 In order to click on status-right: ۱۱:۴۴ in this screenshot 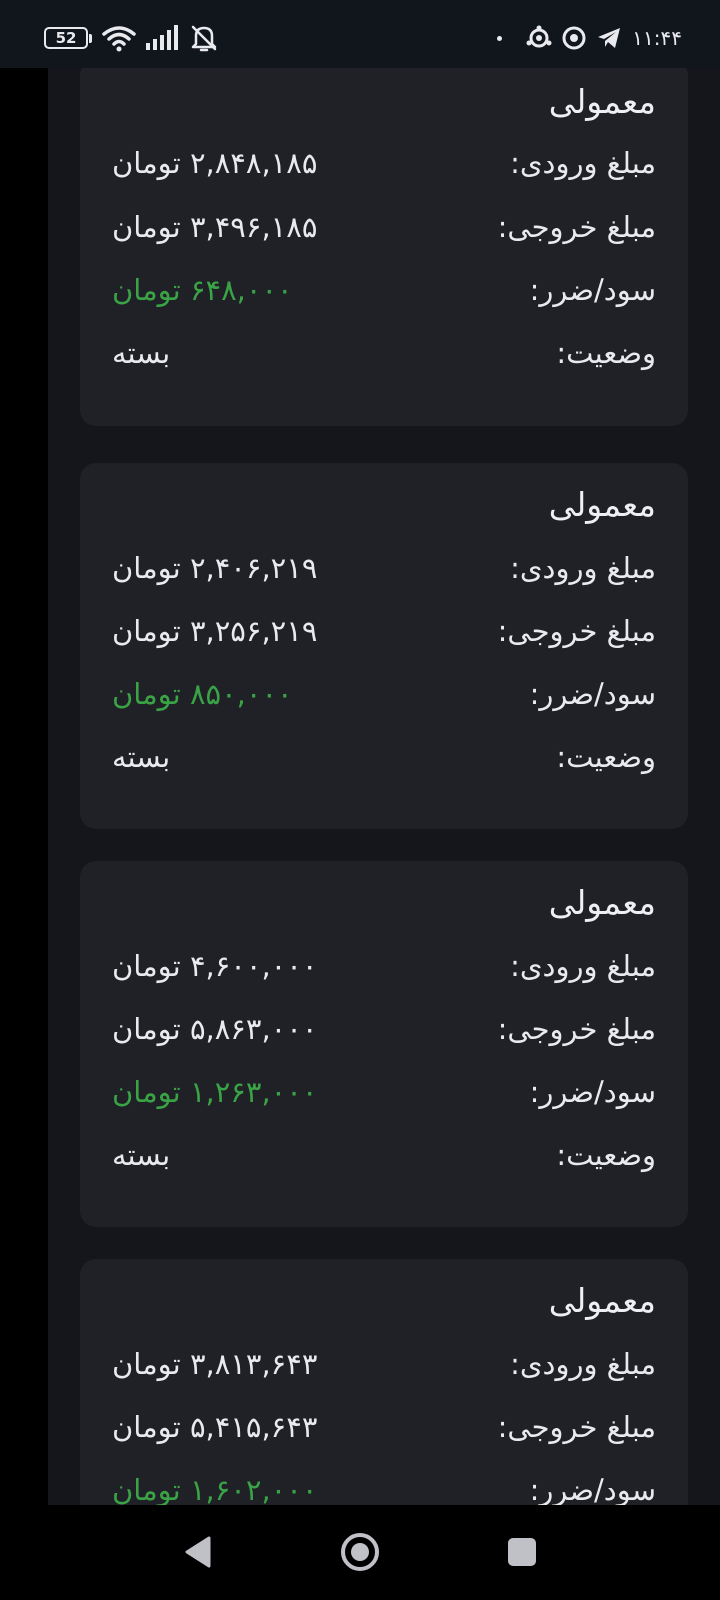, I will do `click(589, 38)`.